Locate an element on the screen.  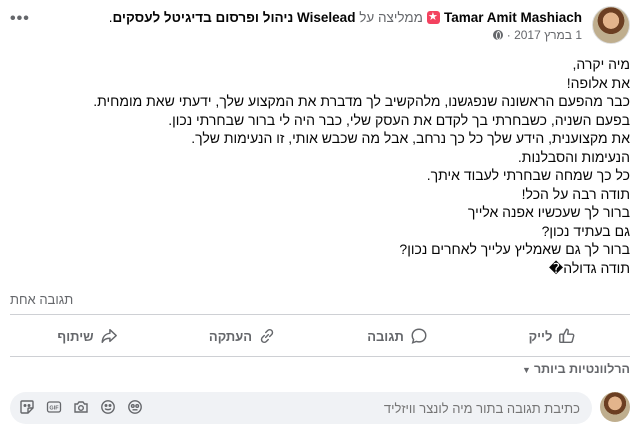
comment-sort-dropdown: הרלוונטיות ביותר▼ is located at coordinates (576, 369).